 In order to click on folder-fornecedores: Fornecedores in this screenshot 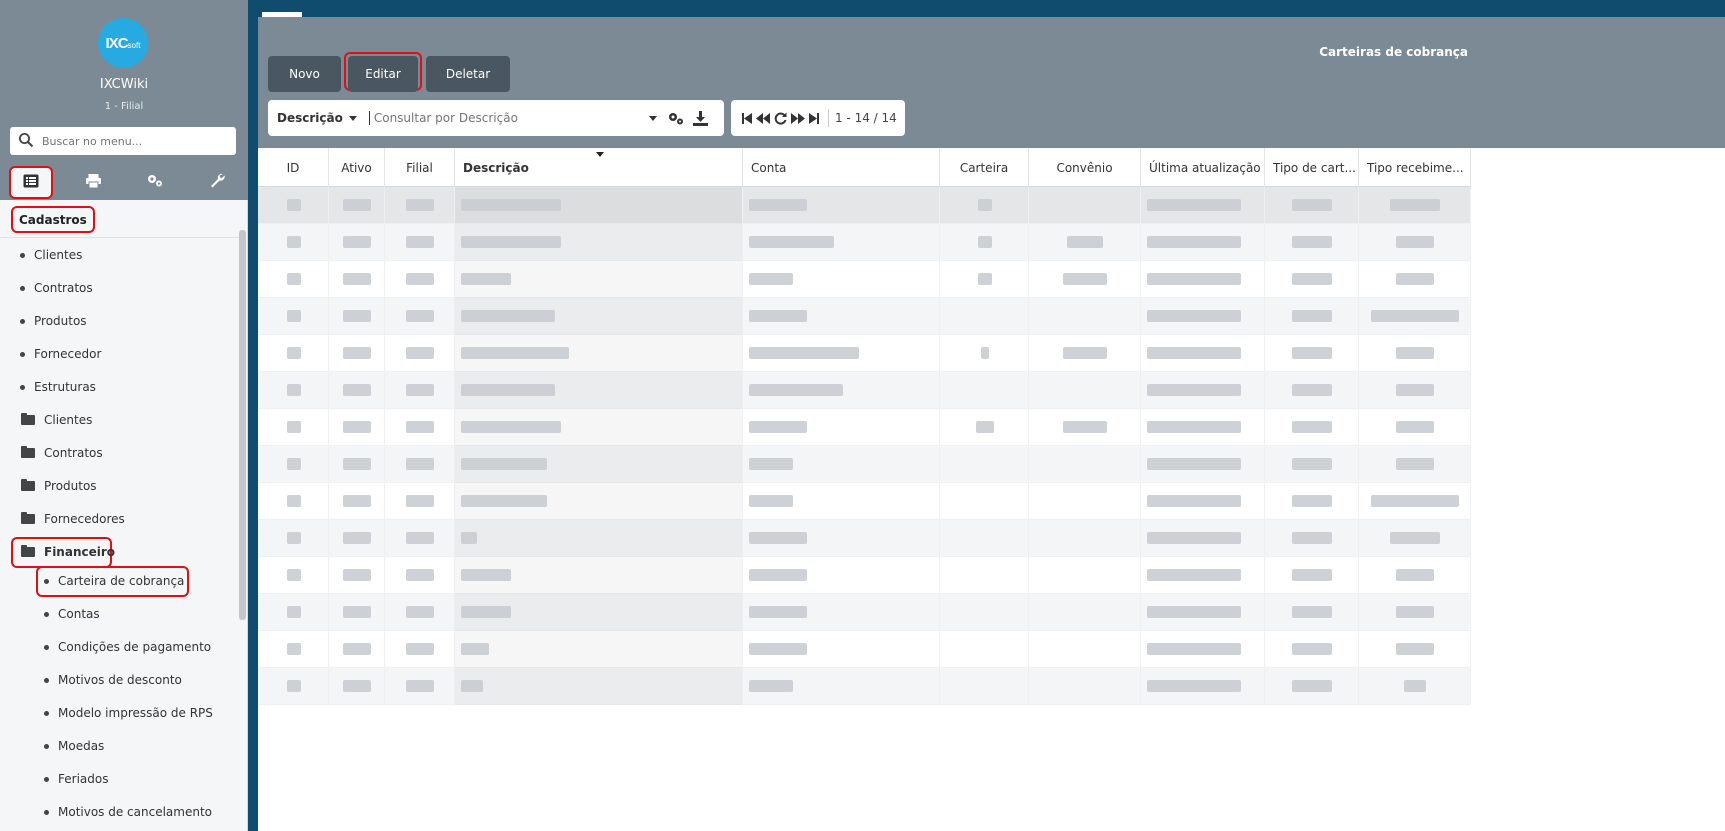, I will do `click(73, 519)`.